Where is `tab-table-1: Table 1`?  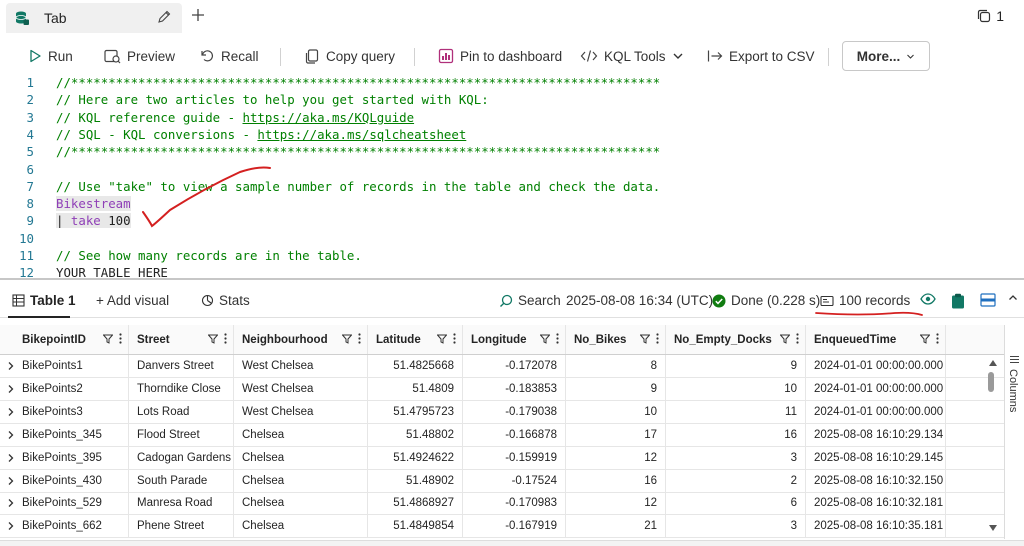 tab-table-1: Table 1 is located at coordinates (44, 300).